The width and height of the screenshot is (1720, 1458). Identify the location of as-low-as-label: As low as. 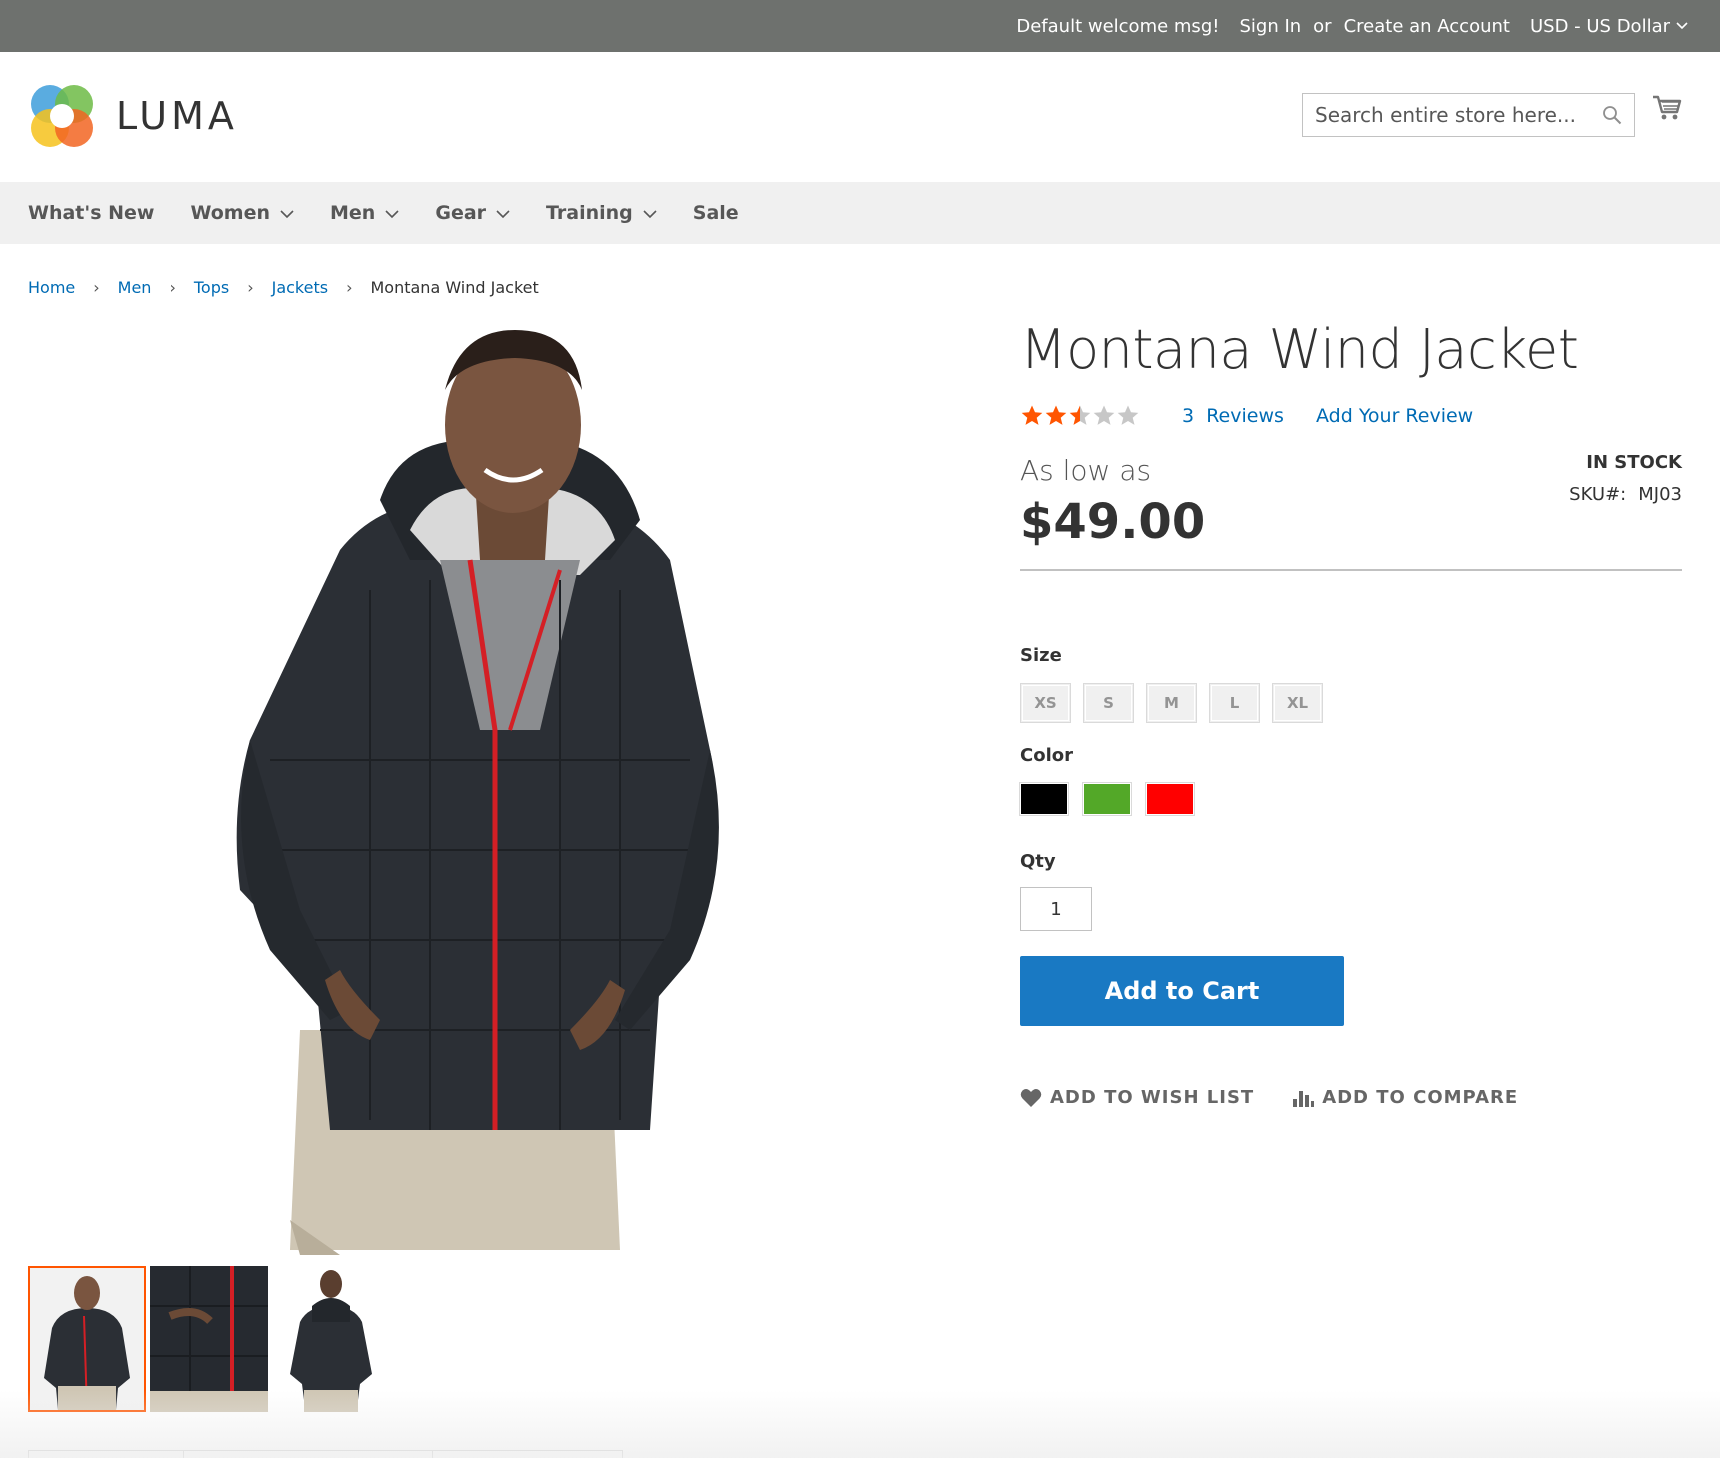
(1086, 470).